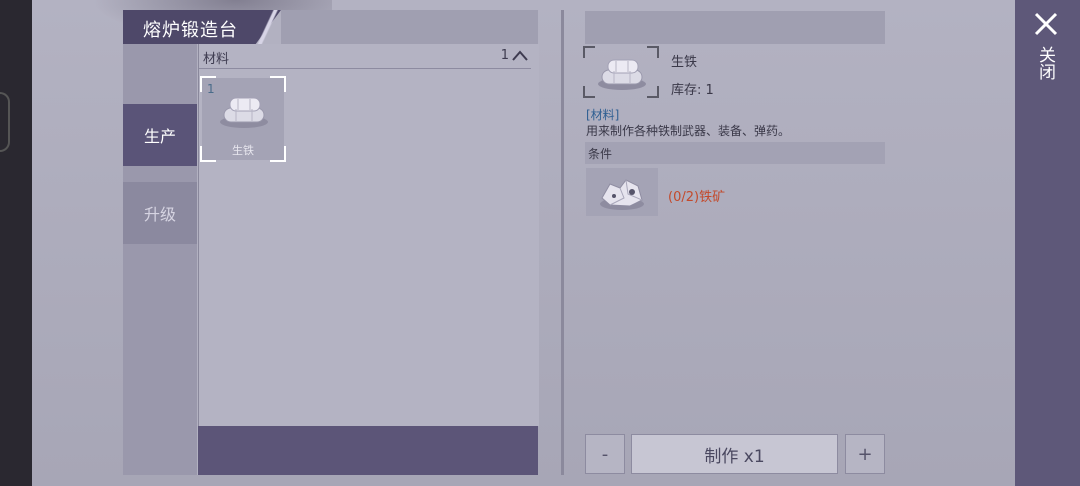 This screenshot has width=1080, height=486. What do you see at coordinates (504, 55) in the screenshot?
I see `category-count: 1` at bounding box center [504, 55].